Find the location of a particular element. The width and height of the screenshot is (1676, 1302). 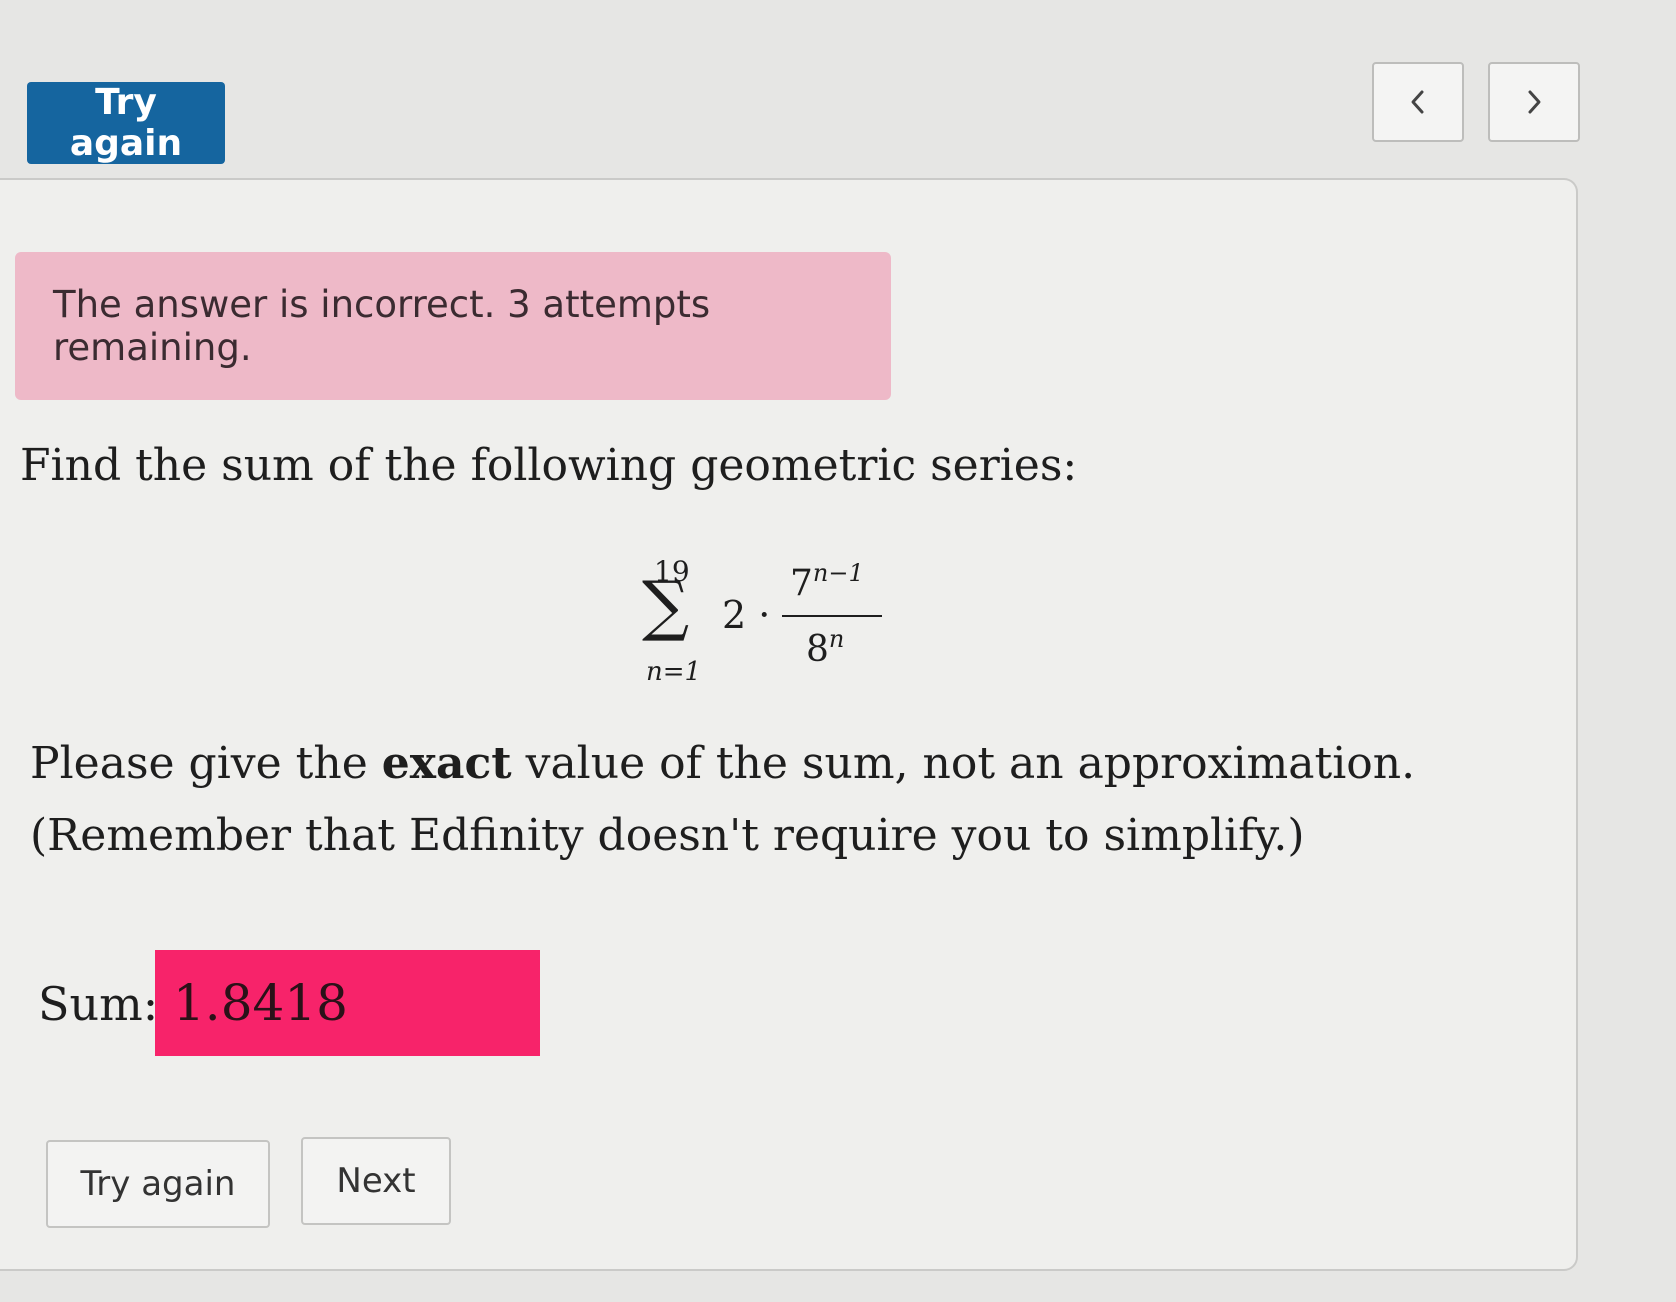

try-again-top-button: Try again is located at coordinates (126, 123).